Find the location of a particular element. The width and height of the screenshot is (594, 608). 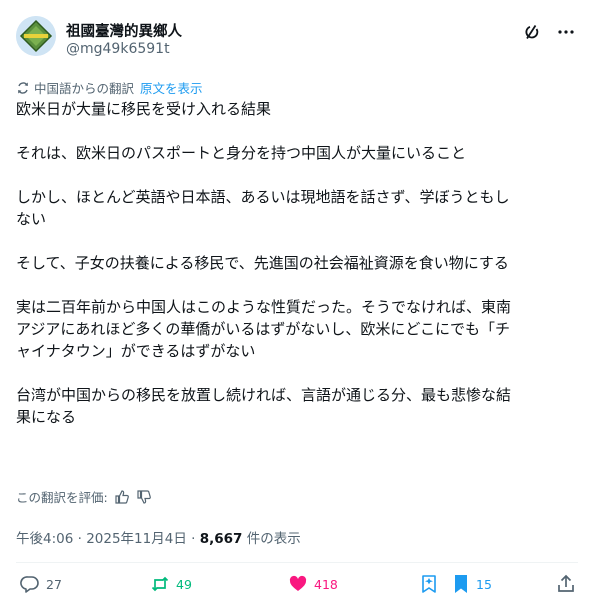

post-text-line: 果になる is located at coordinates (46, 417).